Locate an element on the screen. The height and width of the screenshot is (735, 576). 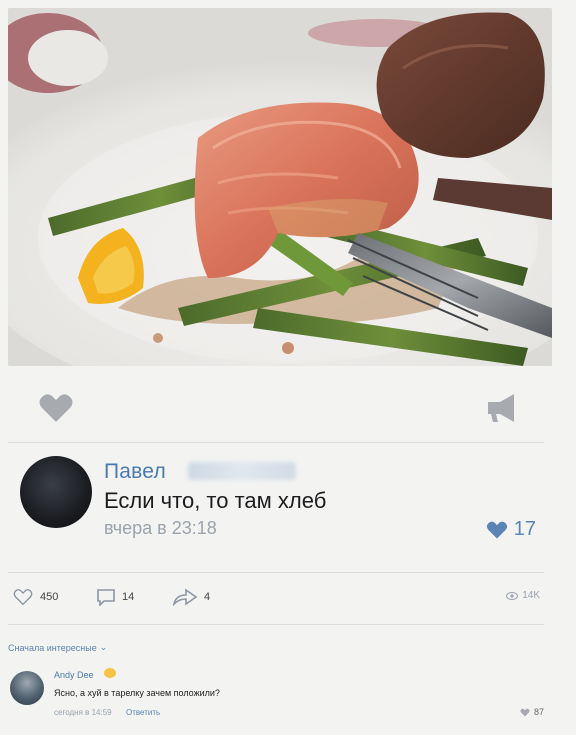
heart-outline-icon is located at coordinates (23, 597).